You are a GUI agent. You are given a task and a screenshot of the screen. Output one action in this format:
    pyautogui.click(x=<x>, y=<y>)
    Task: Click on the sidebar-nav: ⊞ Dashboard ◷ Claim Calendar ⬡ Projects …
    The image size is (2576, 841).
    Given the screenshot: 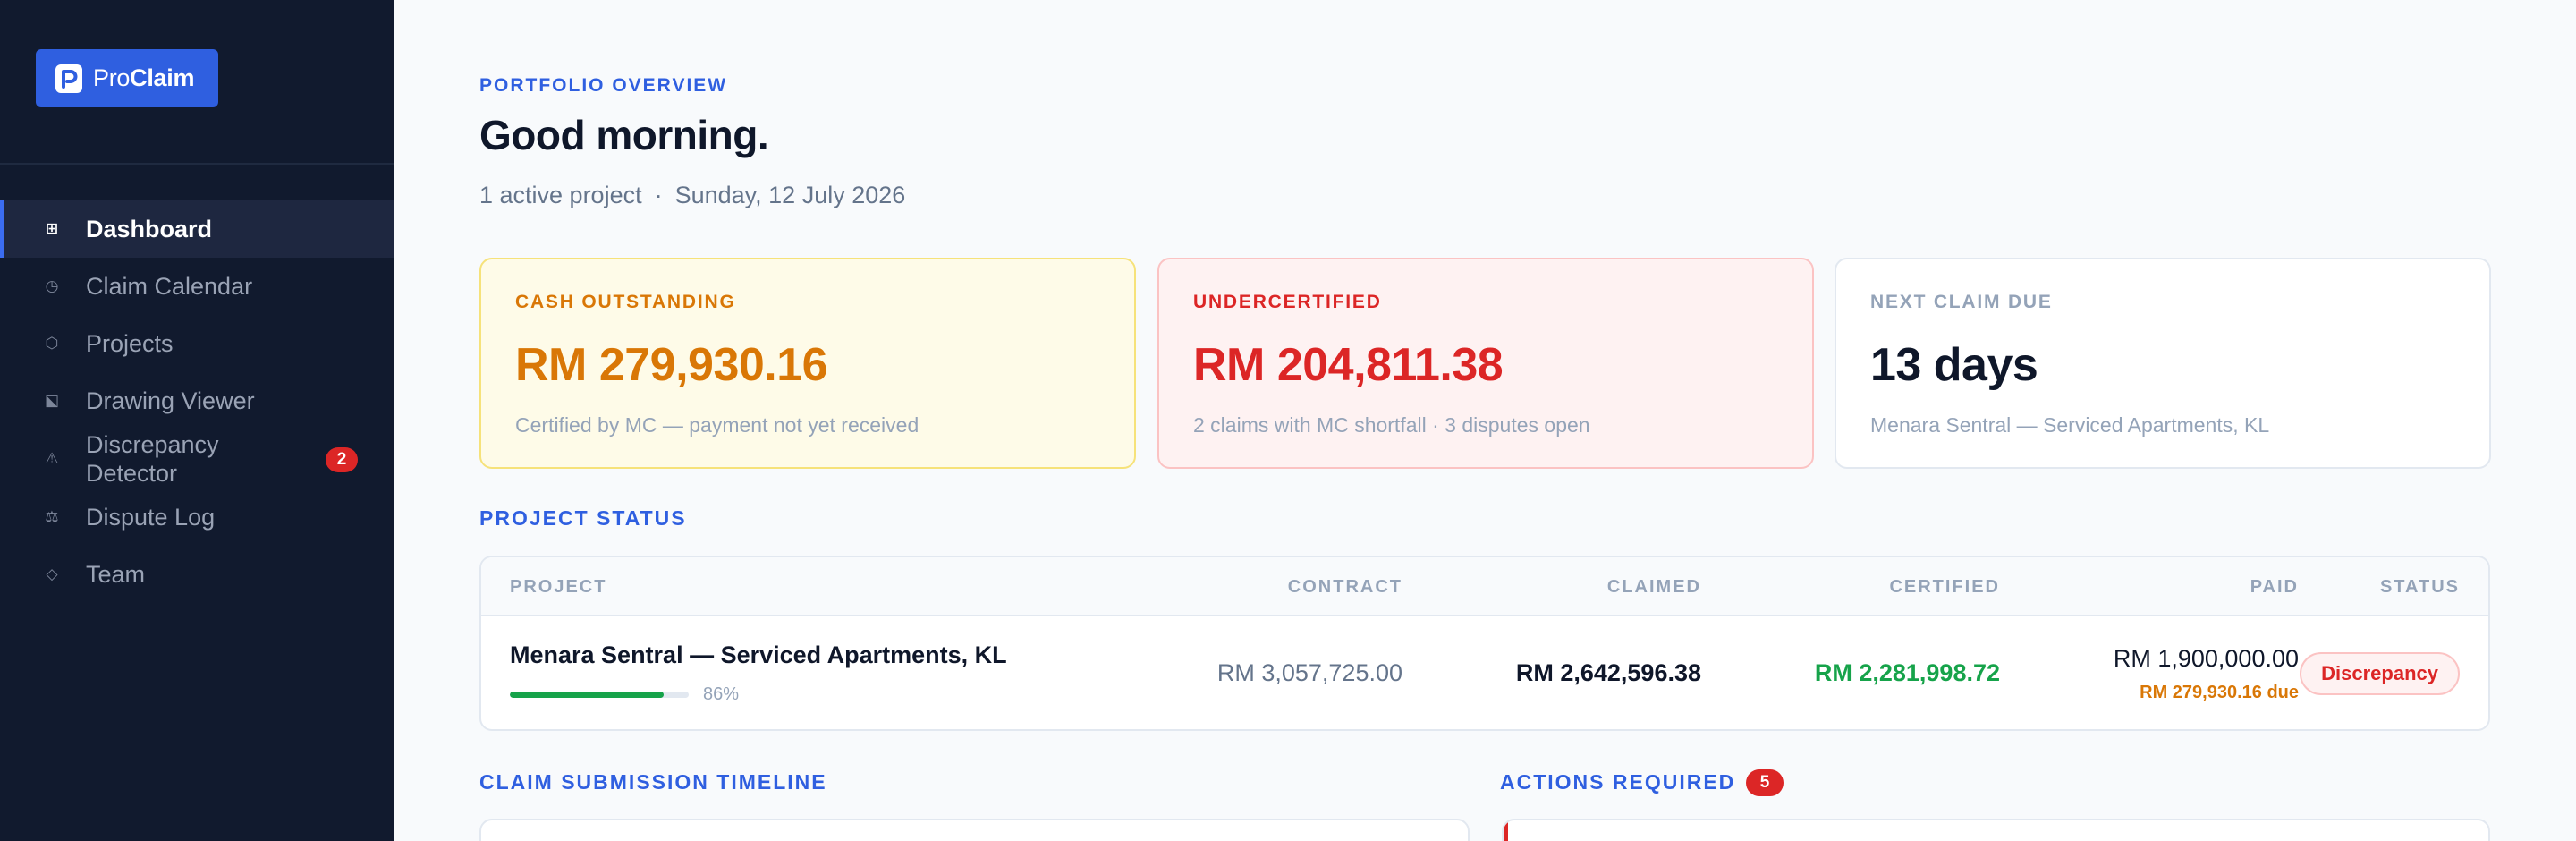 What is the action you would take?
    pyautogui.click(x=197, y=401)
    